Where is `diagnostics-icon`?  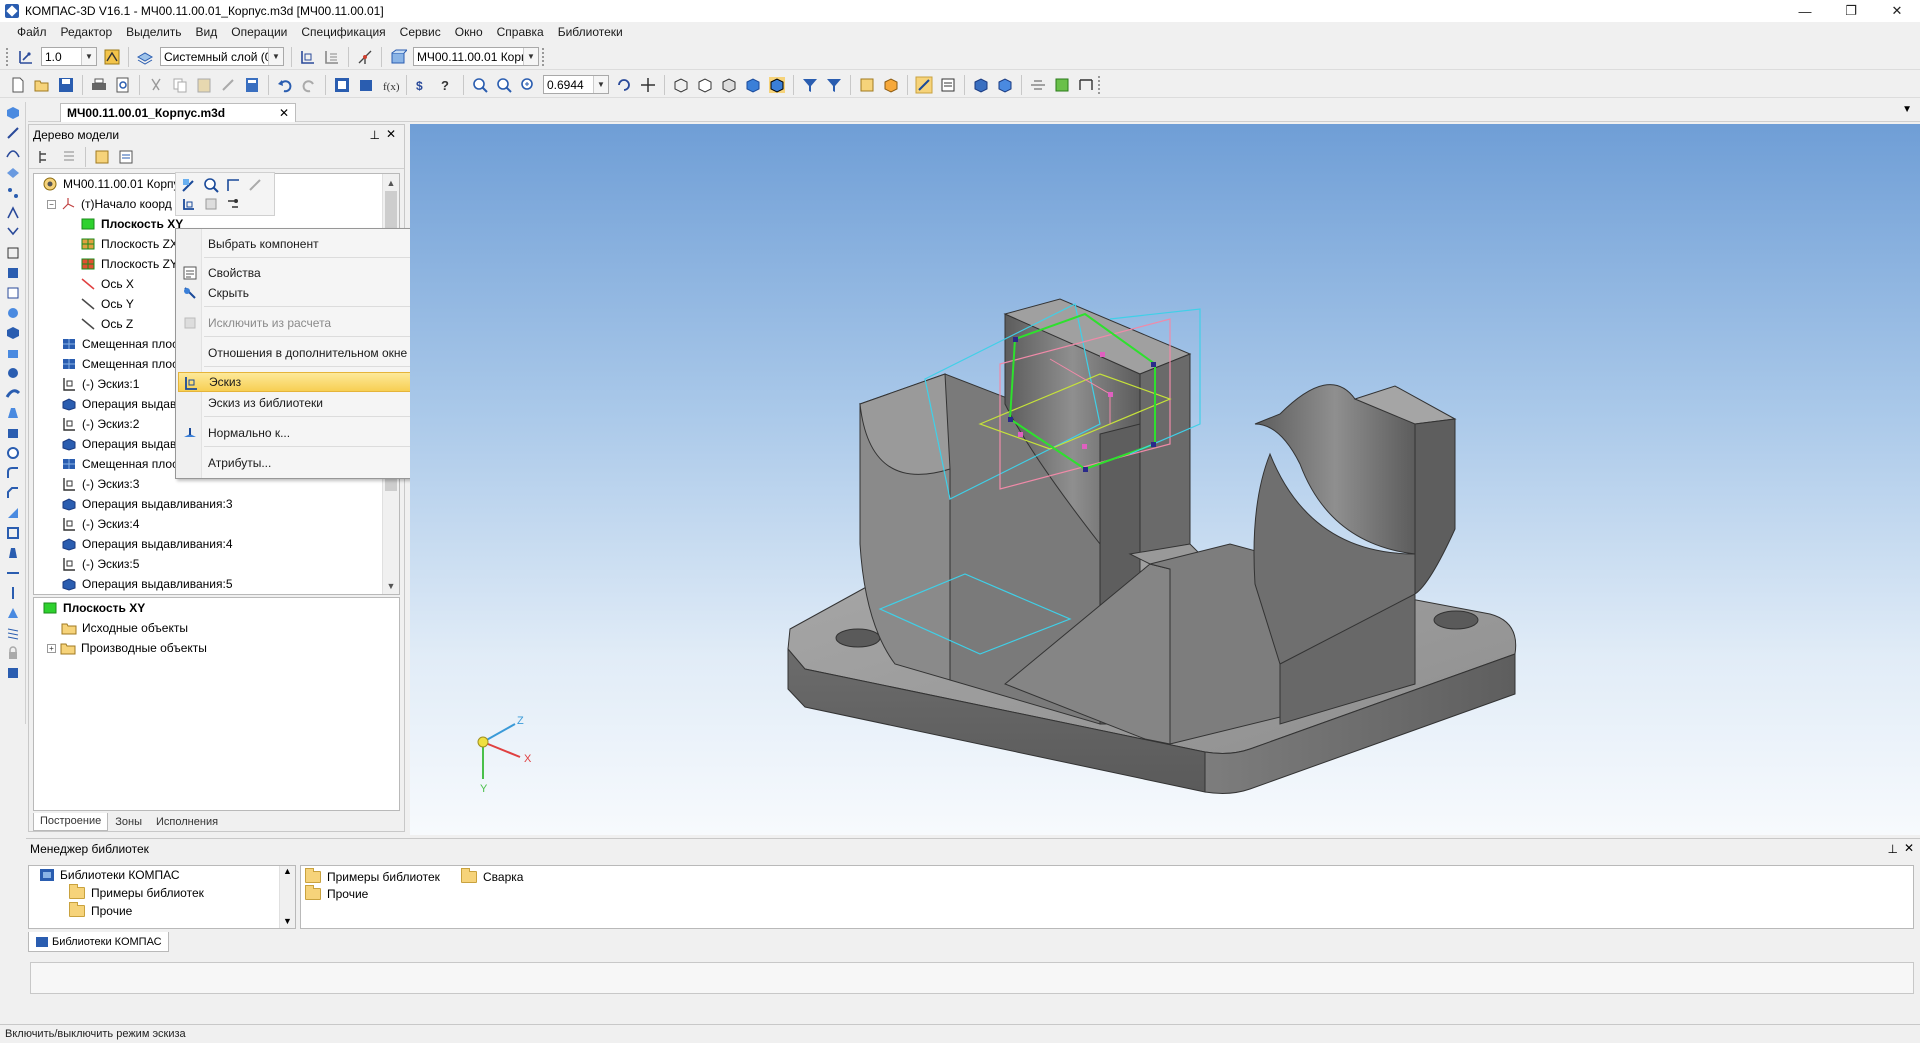 diagnostics-icon is located at coordinates (13, 272).